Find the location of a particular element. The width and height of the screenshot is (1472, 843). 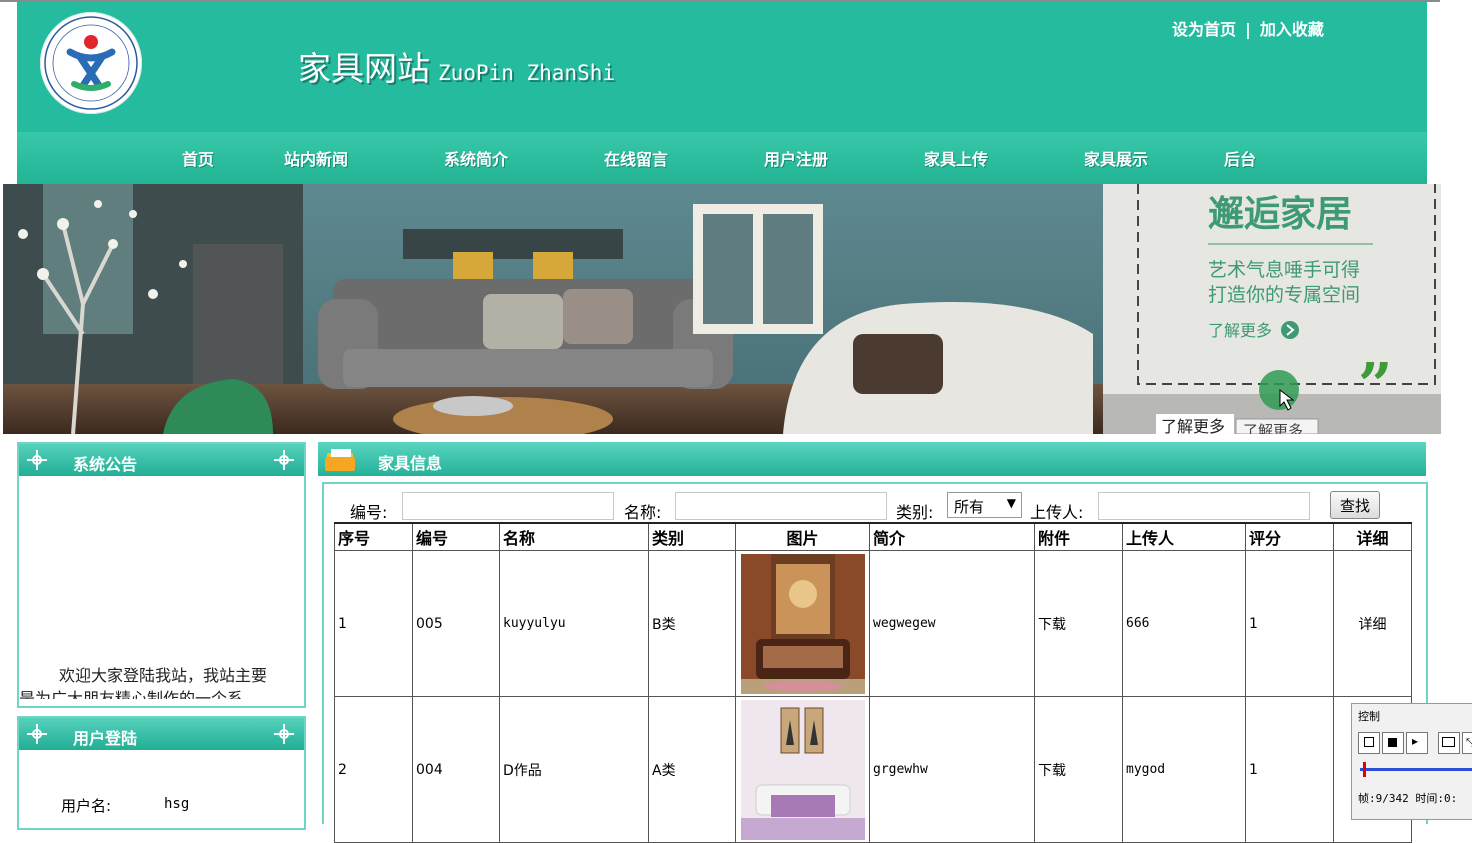

nav-item-upload: 家具上传 is located at coordinates (956, 158).